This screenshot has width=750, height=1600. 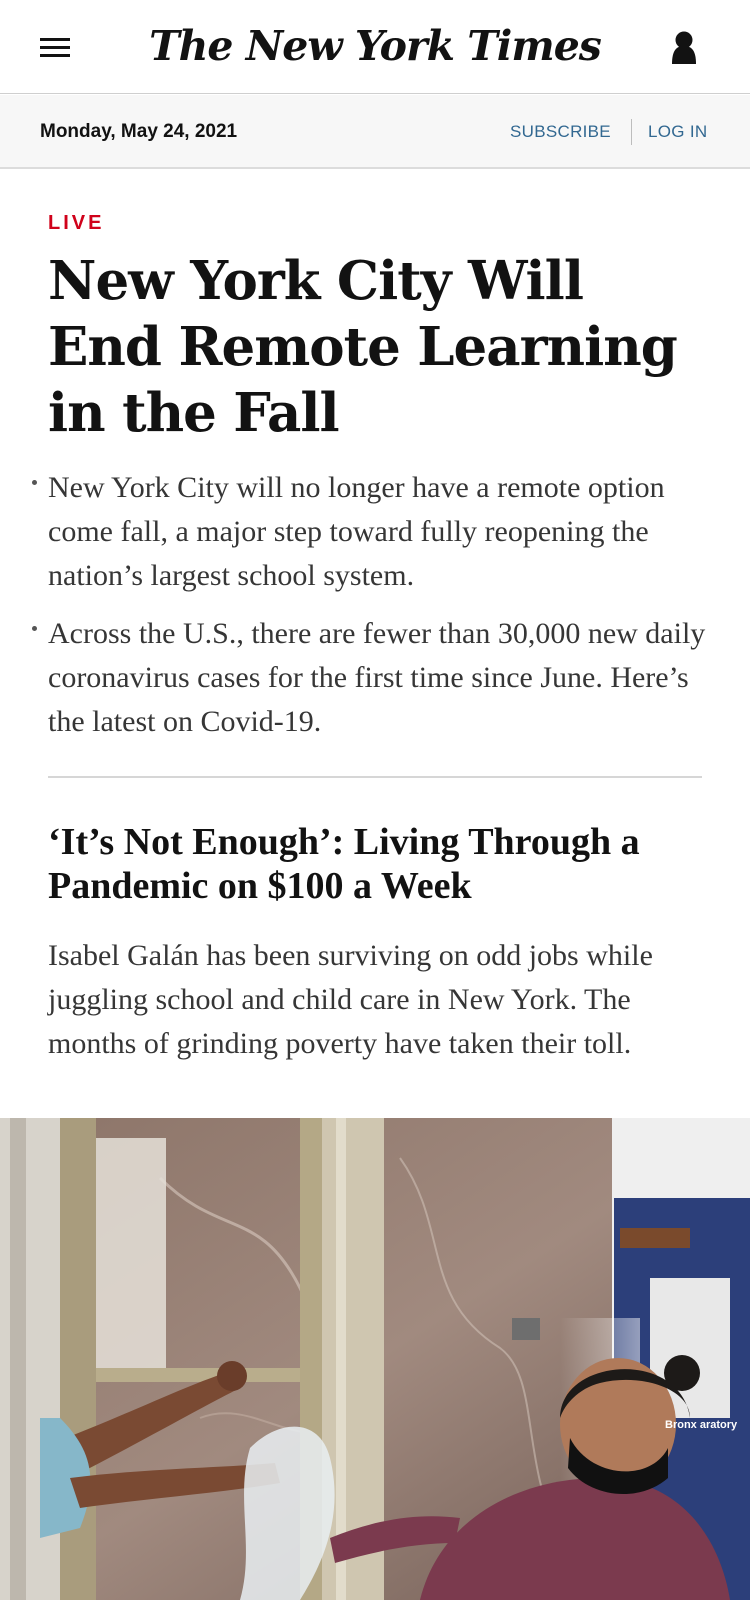 What do you see at coordinates (76, 223) in the screenshot?
I see `live-badge: LIVE` at bounding box center [76, 223].